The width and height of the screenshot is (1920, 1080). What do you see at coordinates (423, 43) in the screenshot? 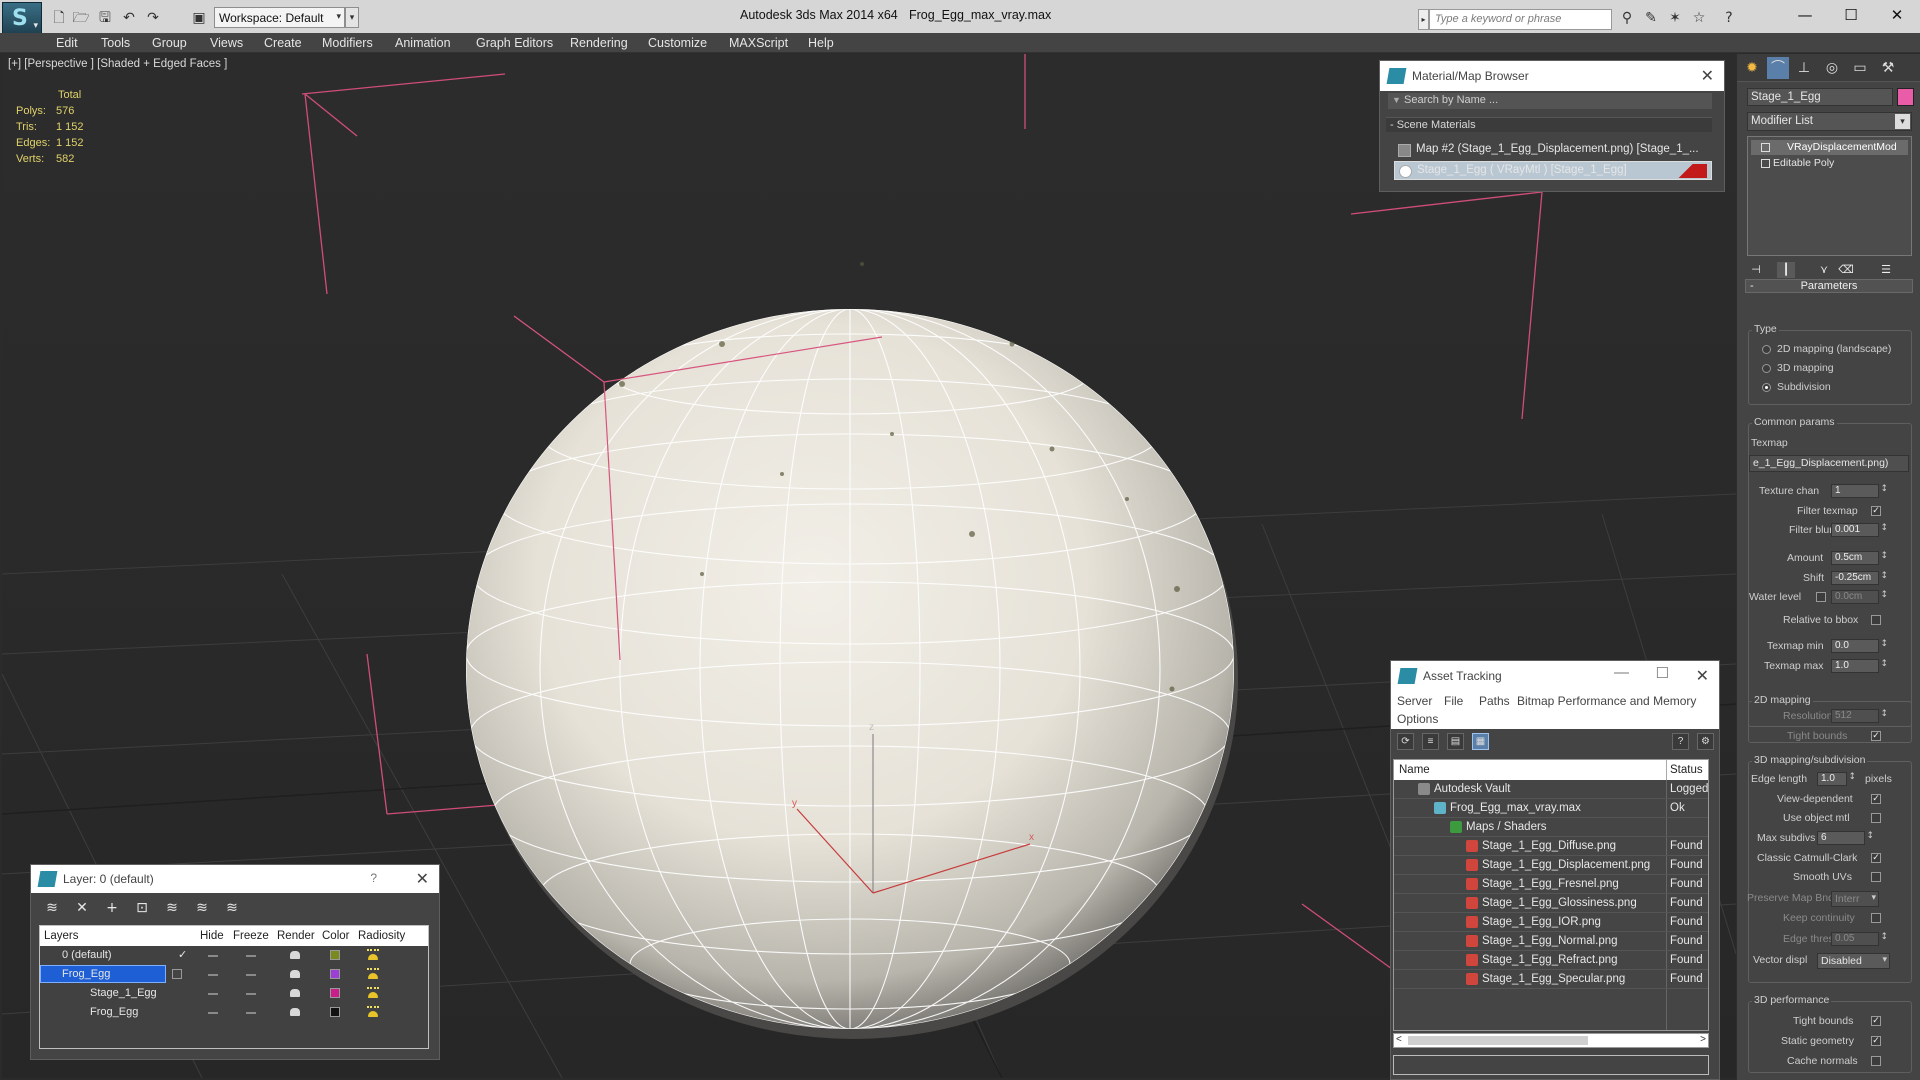
I see `menu-animation: Animation` at bounding box center [423, 43].